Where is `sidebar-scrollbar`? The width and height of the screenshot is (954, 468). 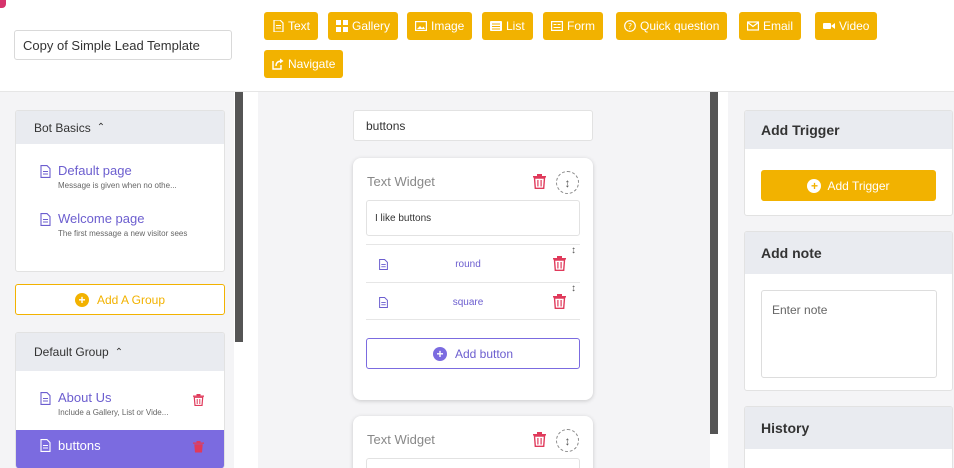 sidebar-scrollbar is located at coordinates (239, 217).